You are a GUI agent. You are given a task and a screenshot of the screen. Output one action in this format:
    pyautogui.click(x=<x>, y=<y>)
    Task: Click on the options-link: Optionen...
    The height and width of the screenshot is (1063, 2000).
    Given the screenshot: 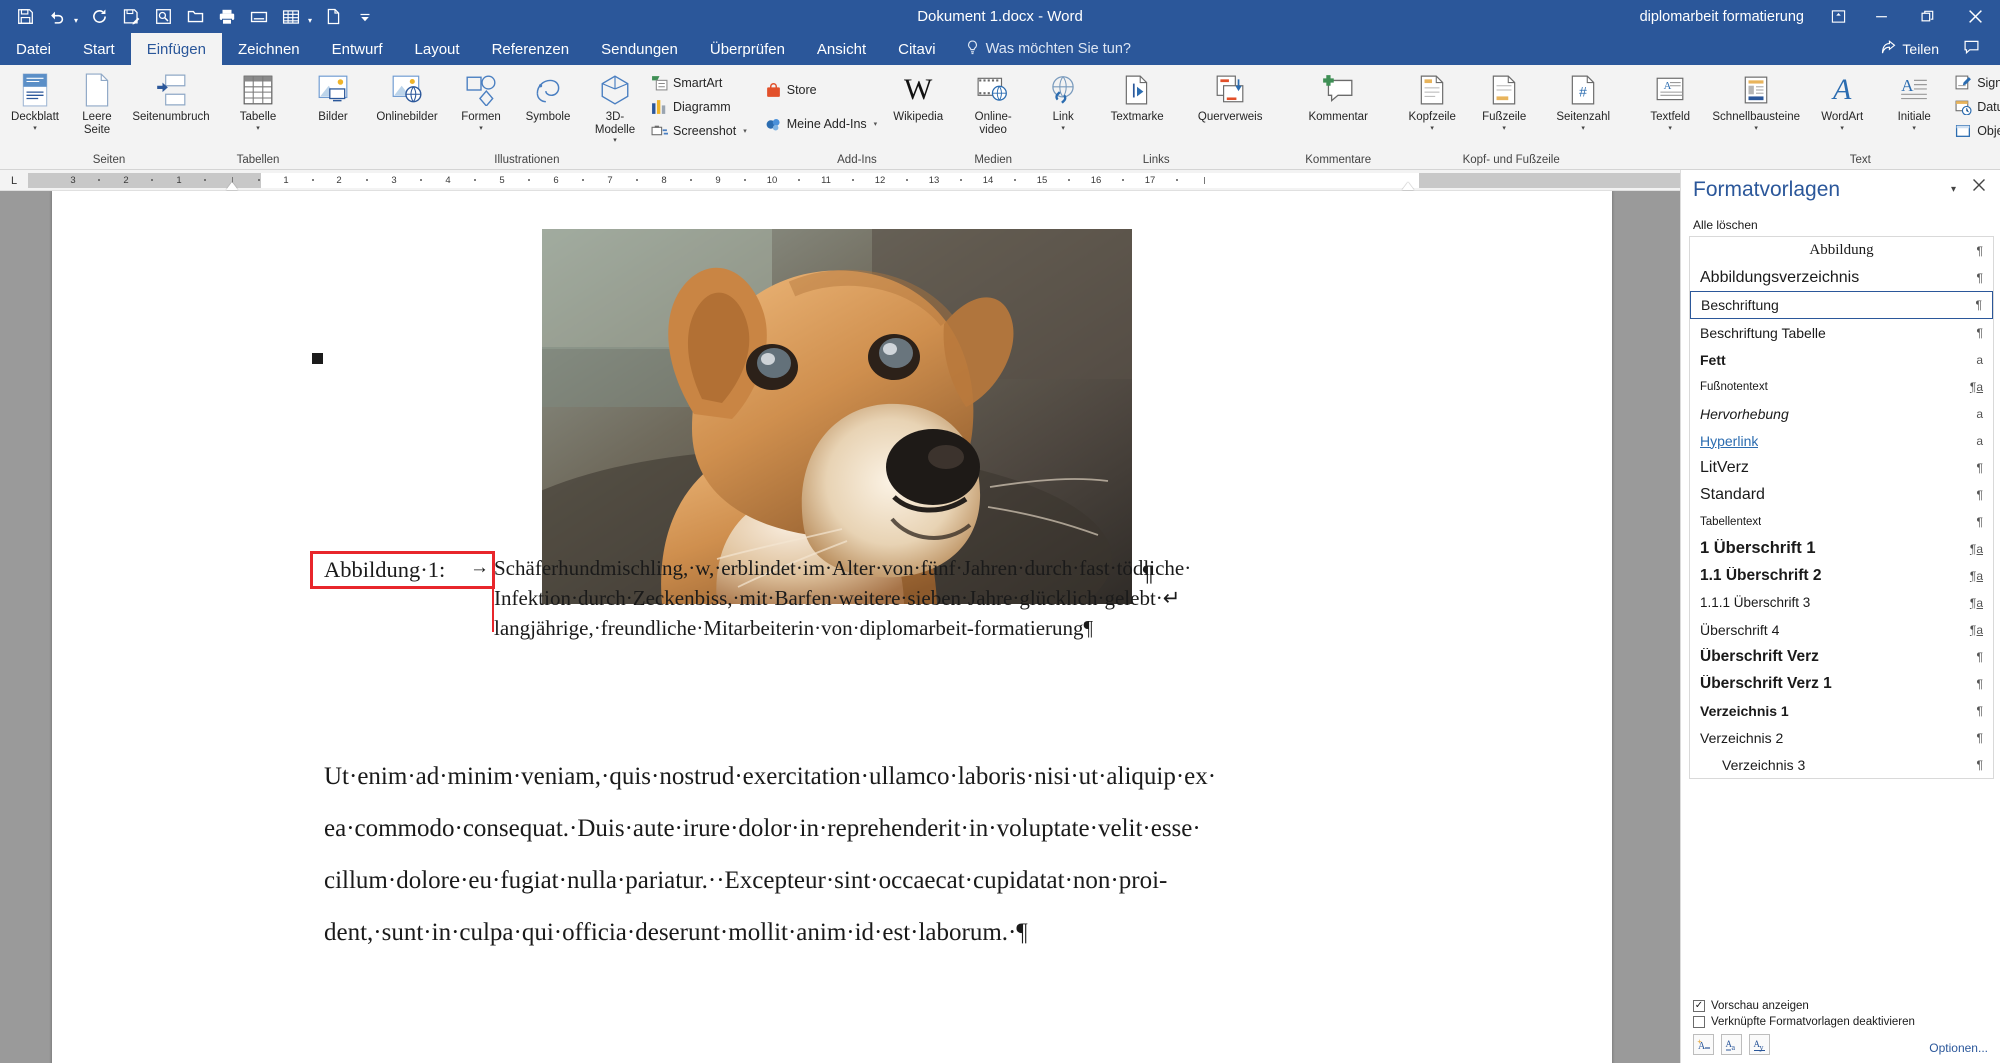 What is the action you would take?
    pyautogui.click(x=1958, y=1048)
    